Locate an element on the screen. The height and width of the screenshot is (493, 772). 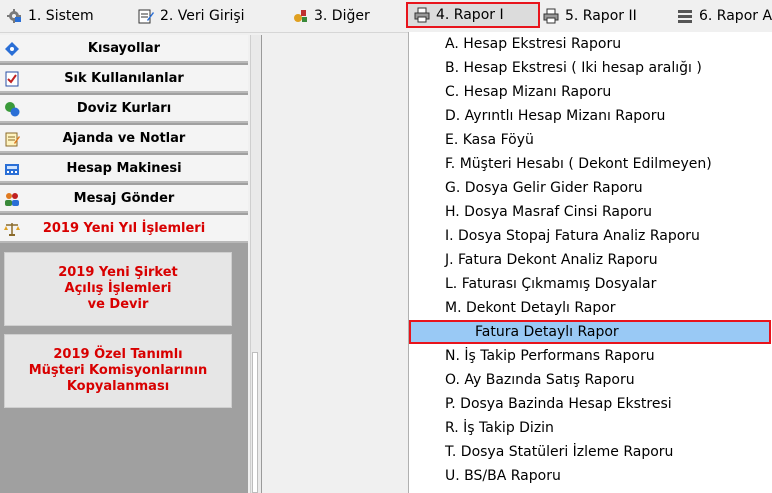
tools-icon is located at coordinates (300, 16).